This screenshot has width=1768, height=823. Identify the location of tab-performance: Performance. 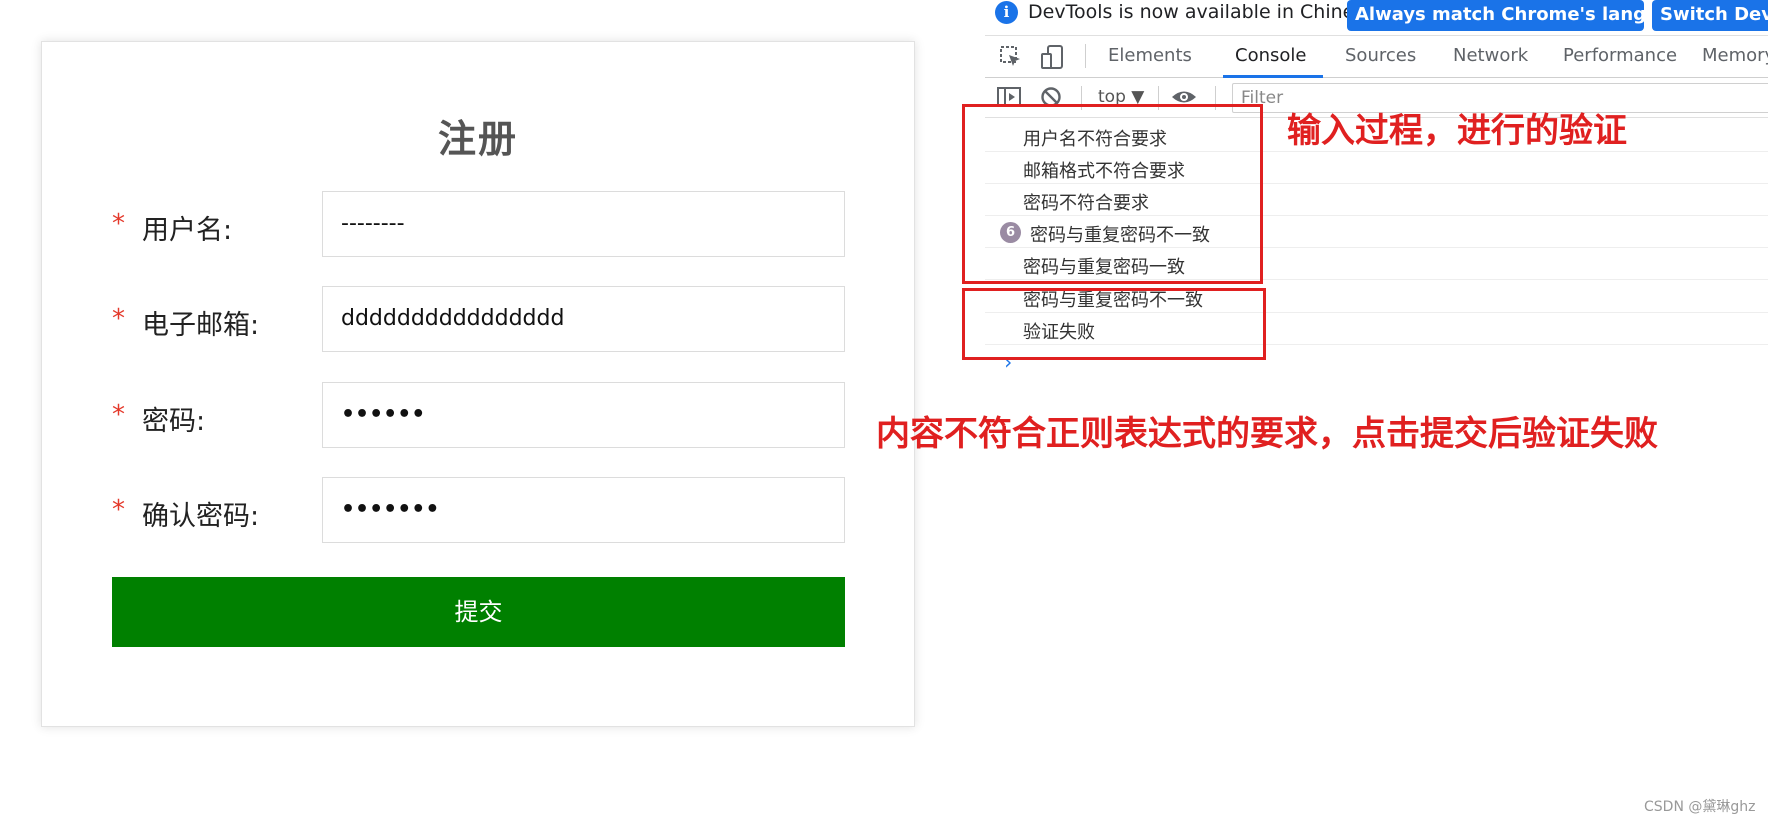
(1620, 55).